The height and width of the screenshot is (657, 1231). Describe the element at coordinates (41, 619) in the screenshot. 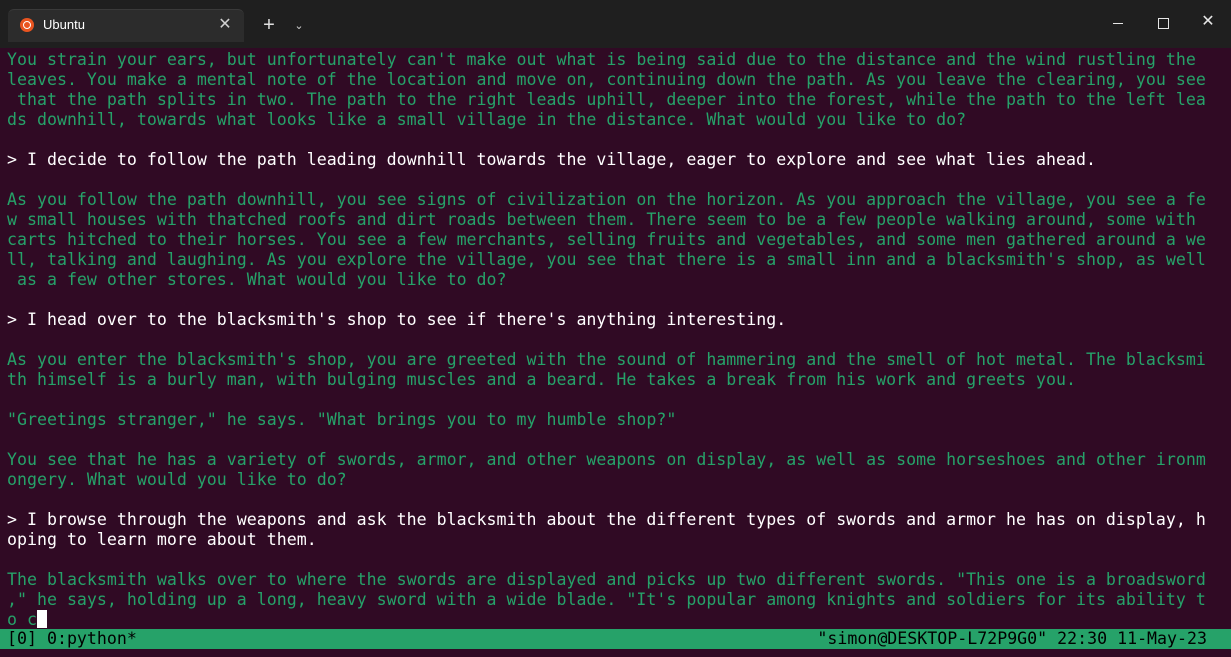

I see `terminal-cursor` at that location.